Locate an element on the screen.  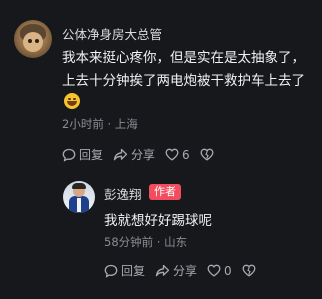
reply-actions: 回复 分享 0 is located at coordinates (185, 270).